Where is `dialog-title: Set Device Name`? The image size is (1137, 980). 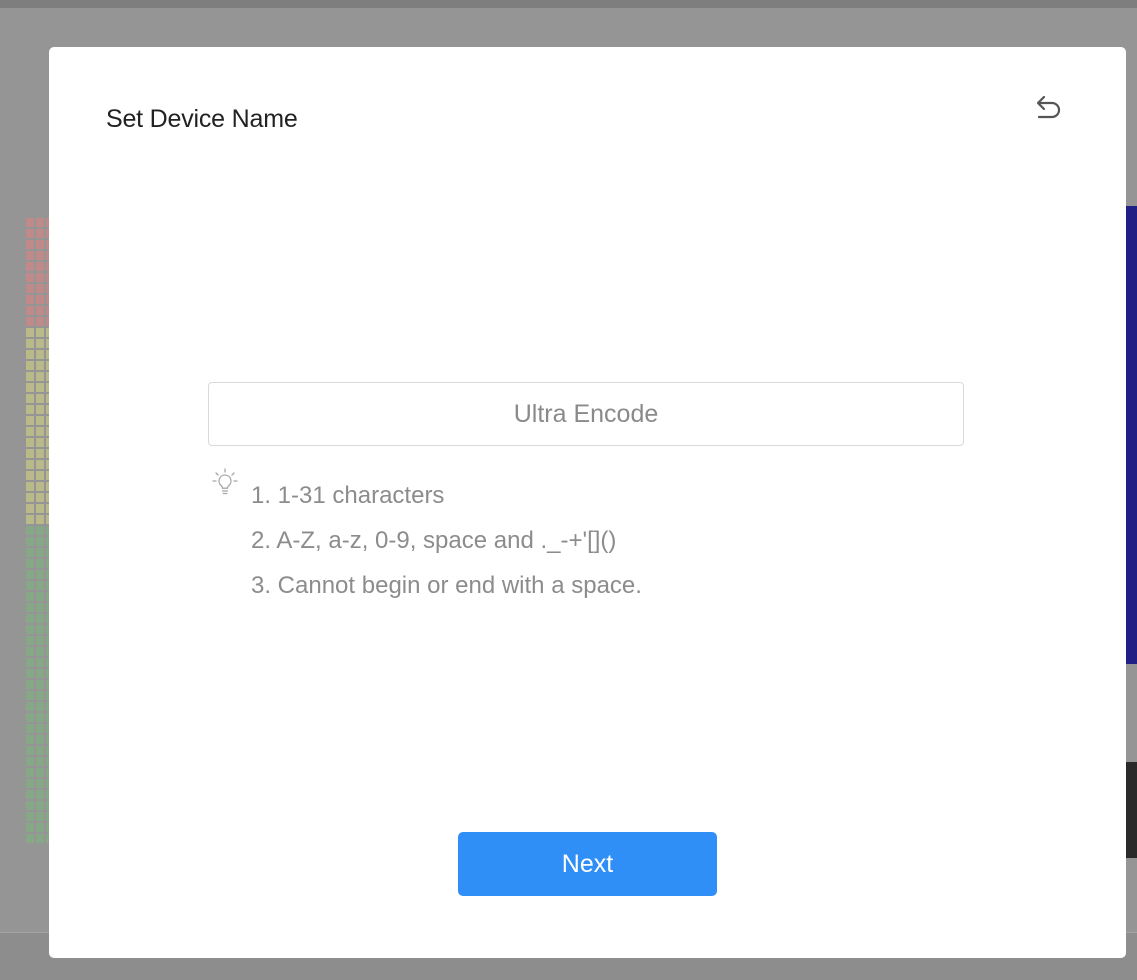 dialog-title: Set Device Name is located at coordinates (202, 119).